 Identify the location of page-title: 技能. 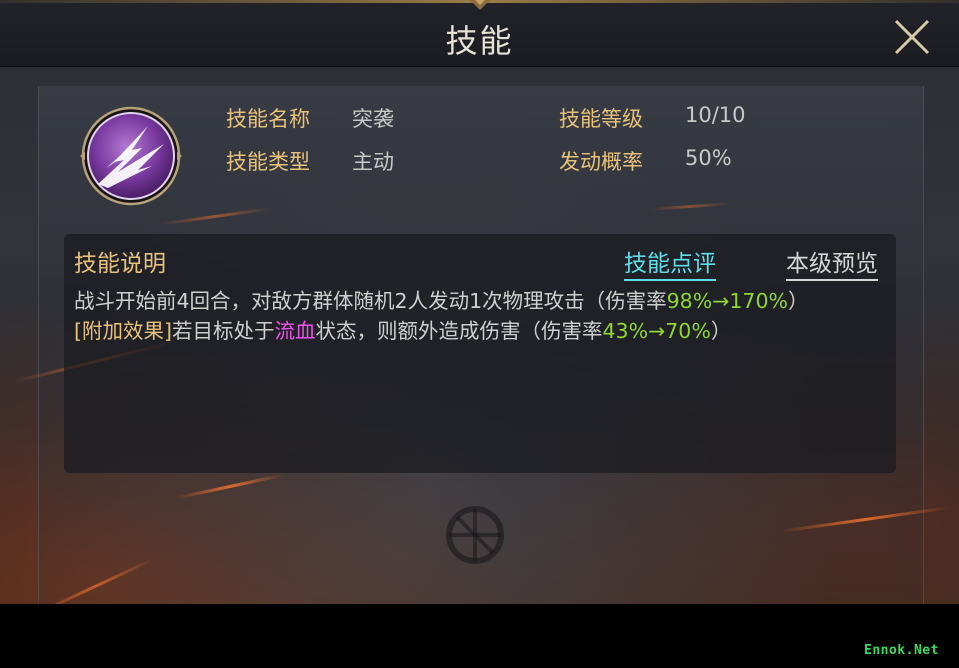
(479, 41).